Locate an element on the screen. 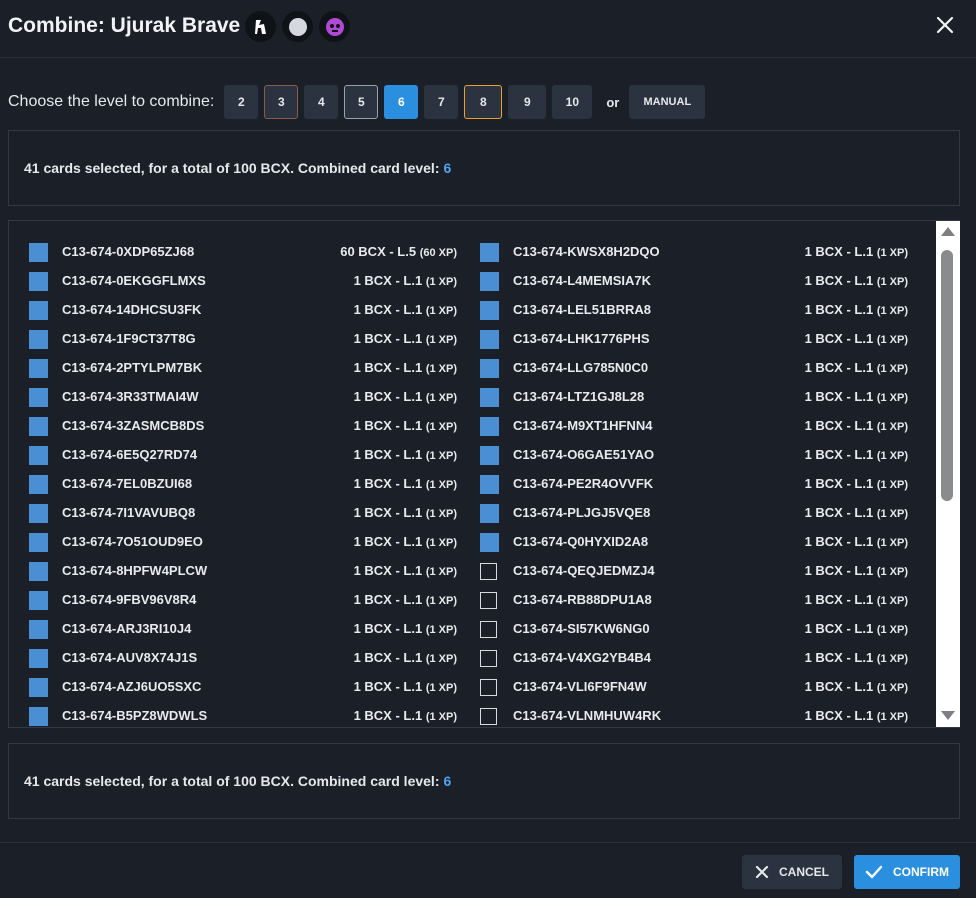  card-row: C13-674-7I1VAVUBQ8 1 BCX - L.1 (1 XP) is located at coordinates (243, 516).